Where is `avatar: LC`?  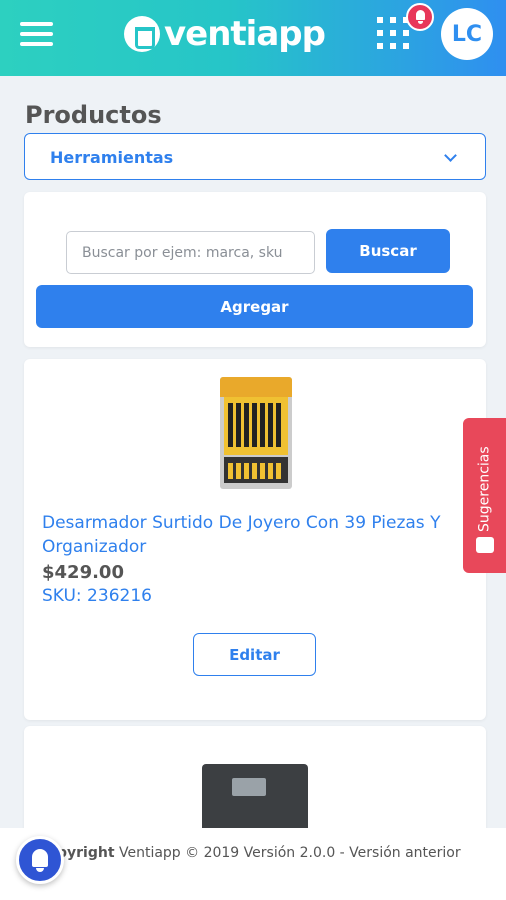 avatar: LC is located at coordinates (467, 34).